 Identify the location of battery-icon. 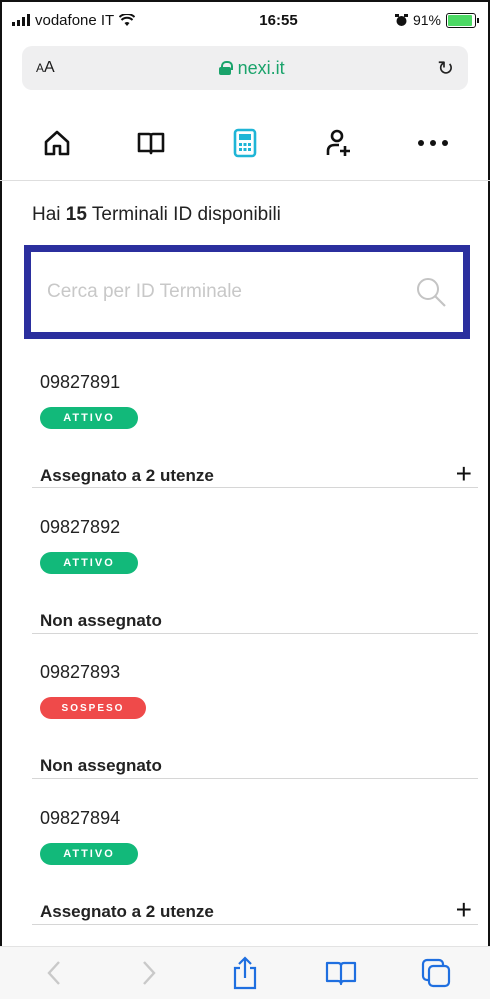
(462, 20).